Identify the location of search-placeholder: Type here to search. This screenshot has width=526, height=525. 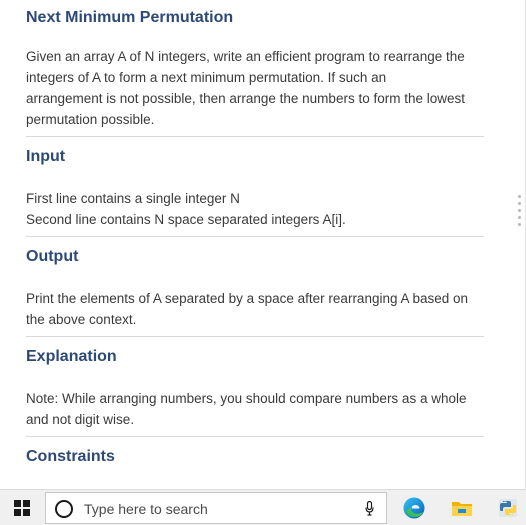
(146, 509).